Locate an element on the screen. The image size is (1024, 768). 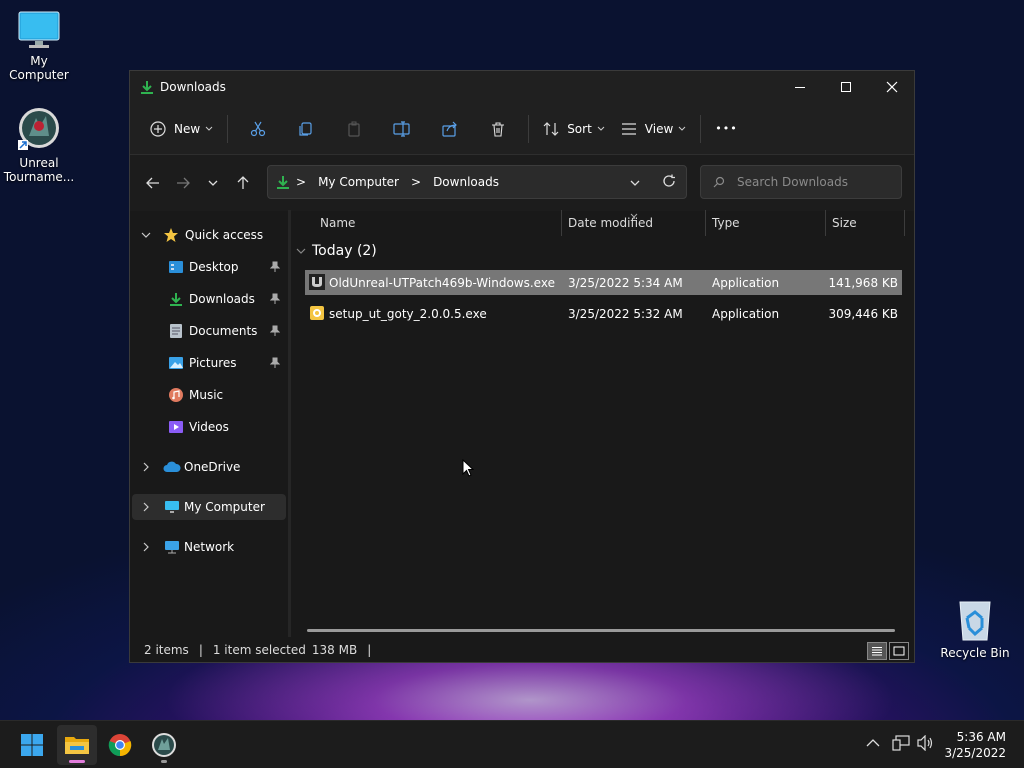
address-bar: > My Computer > Downloads is located at coordinates (477, 182).